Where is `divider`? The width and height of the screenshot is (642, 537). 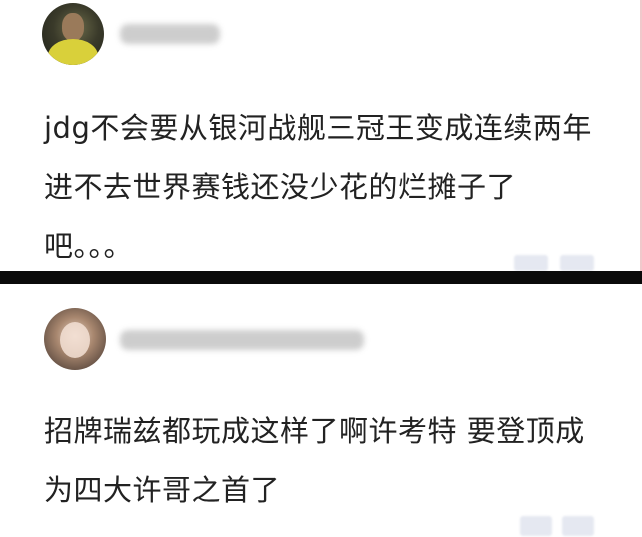
divider is located at coordinates (321, 277).